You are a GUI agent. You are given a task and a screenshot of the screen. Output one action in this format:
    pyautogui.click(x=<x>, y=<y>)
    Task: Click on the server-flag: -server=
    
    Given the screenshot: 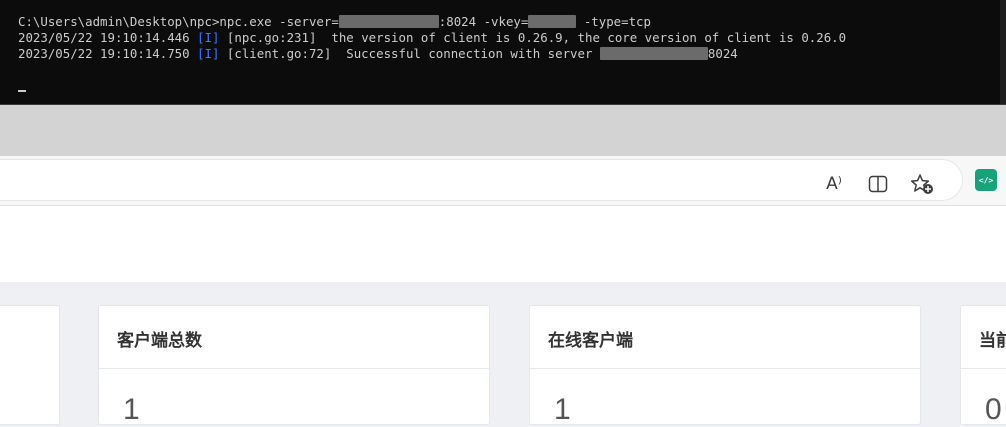 What is the action you would take?
    pyautogui.click(x=309, y=21)
    